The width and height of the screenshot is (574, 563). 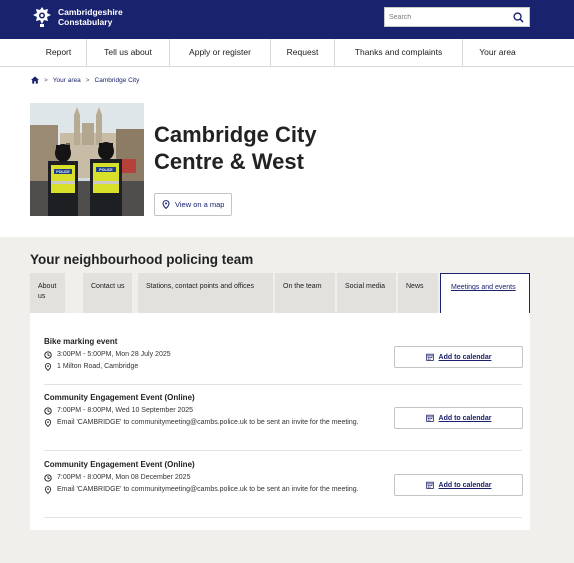 I want to click on site-header: Cambridgeshire Constabulary, so click(x=287, y=19).